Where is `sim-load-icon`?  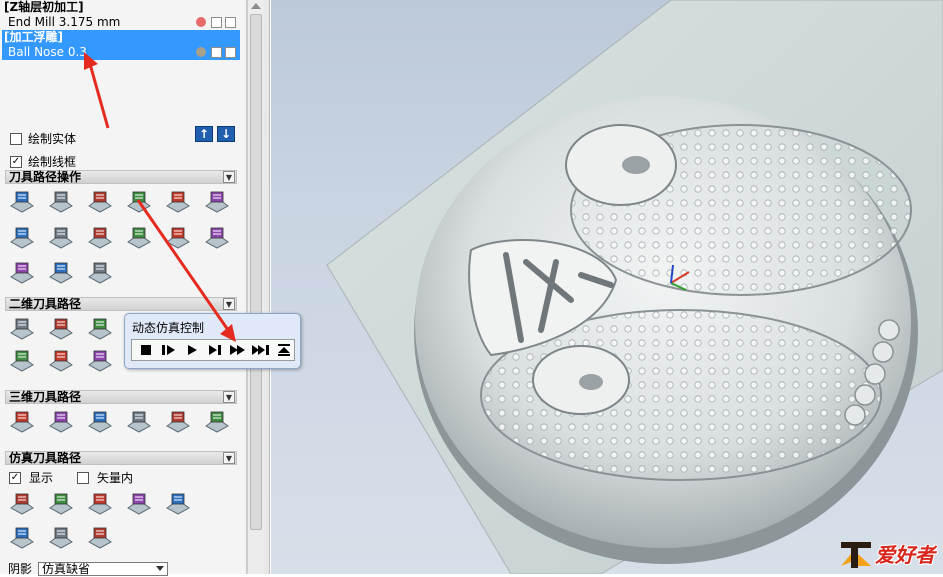 sim-load-icon is located at coordinates (61, 537).